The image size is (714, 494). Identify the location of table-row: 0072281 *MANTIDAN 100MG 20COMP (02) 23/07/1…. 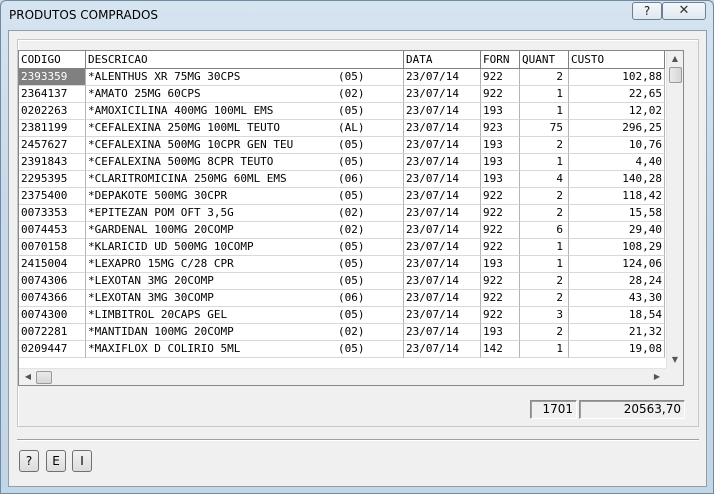
(342, 332).